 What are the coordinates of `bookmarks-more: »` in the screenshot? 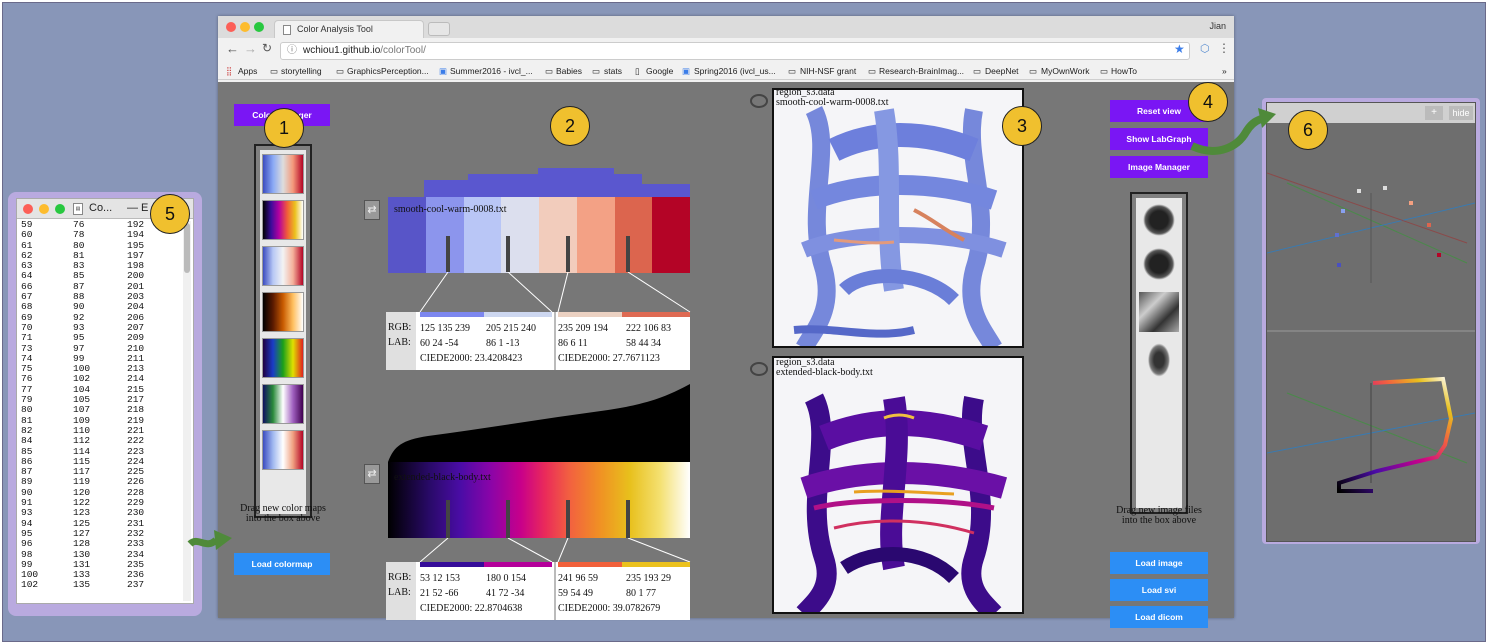 It's located at (1224, 71).